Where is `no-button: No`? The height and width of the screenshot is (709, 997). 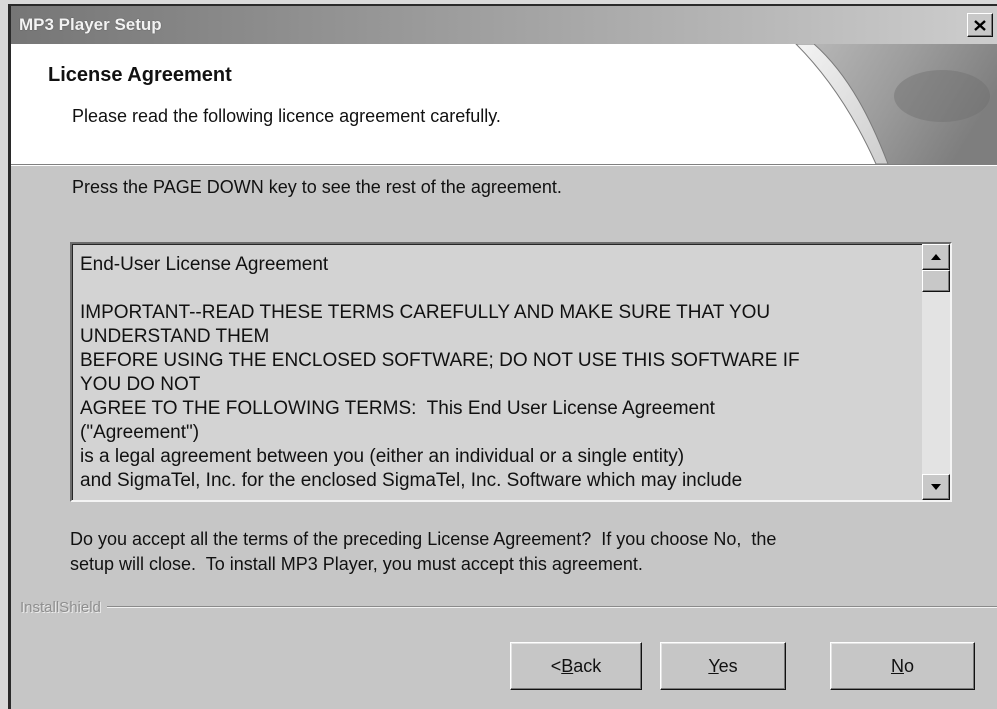
no-button: No is located at coordinates (902, 666).